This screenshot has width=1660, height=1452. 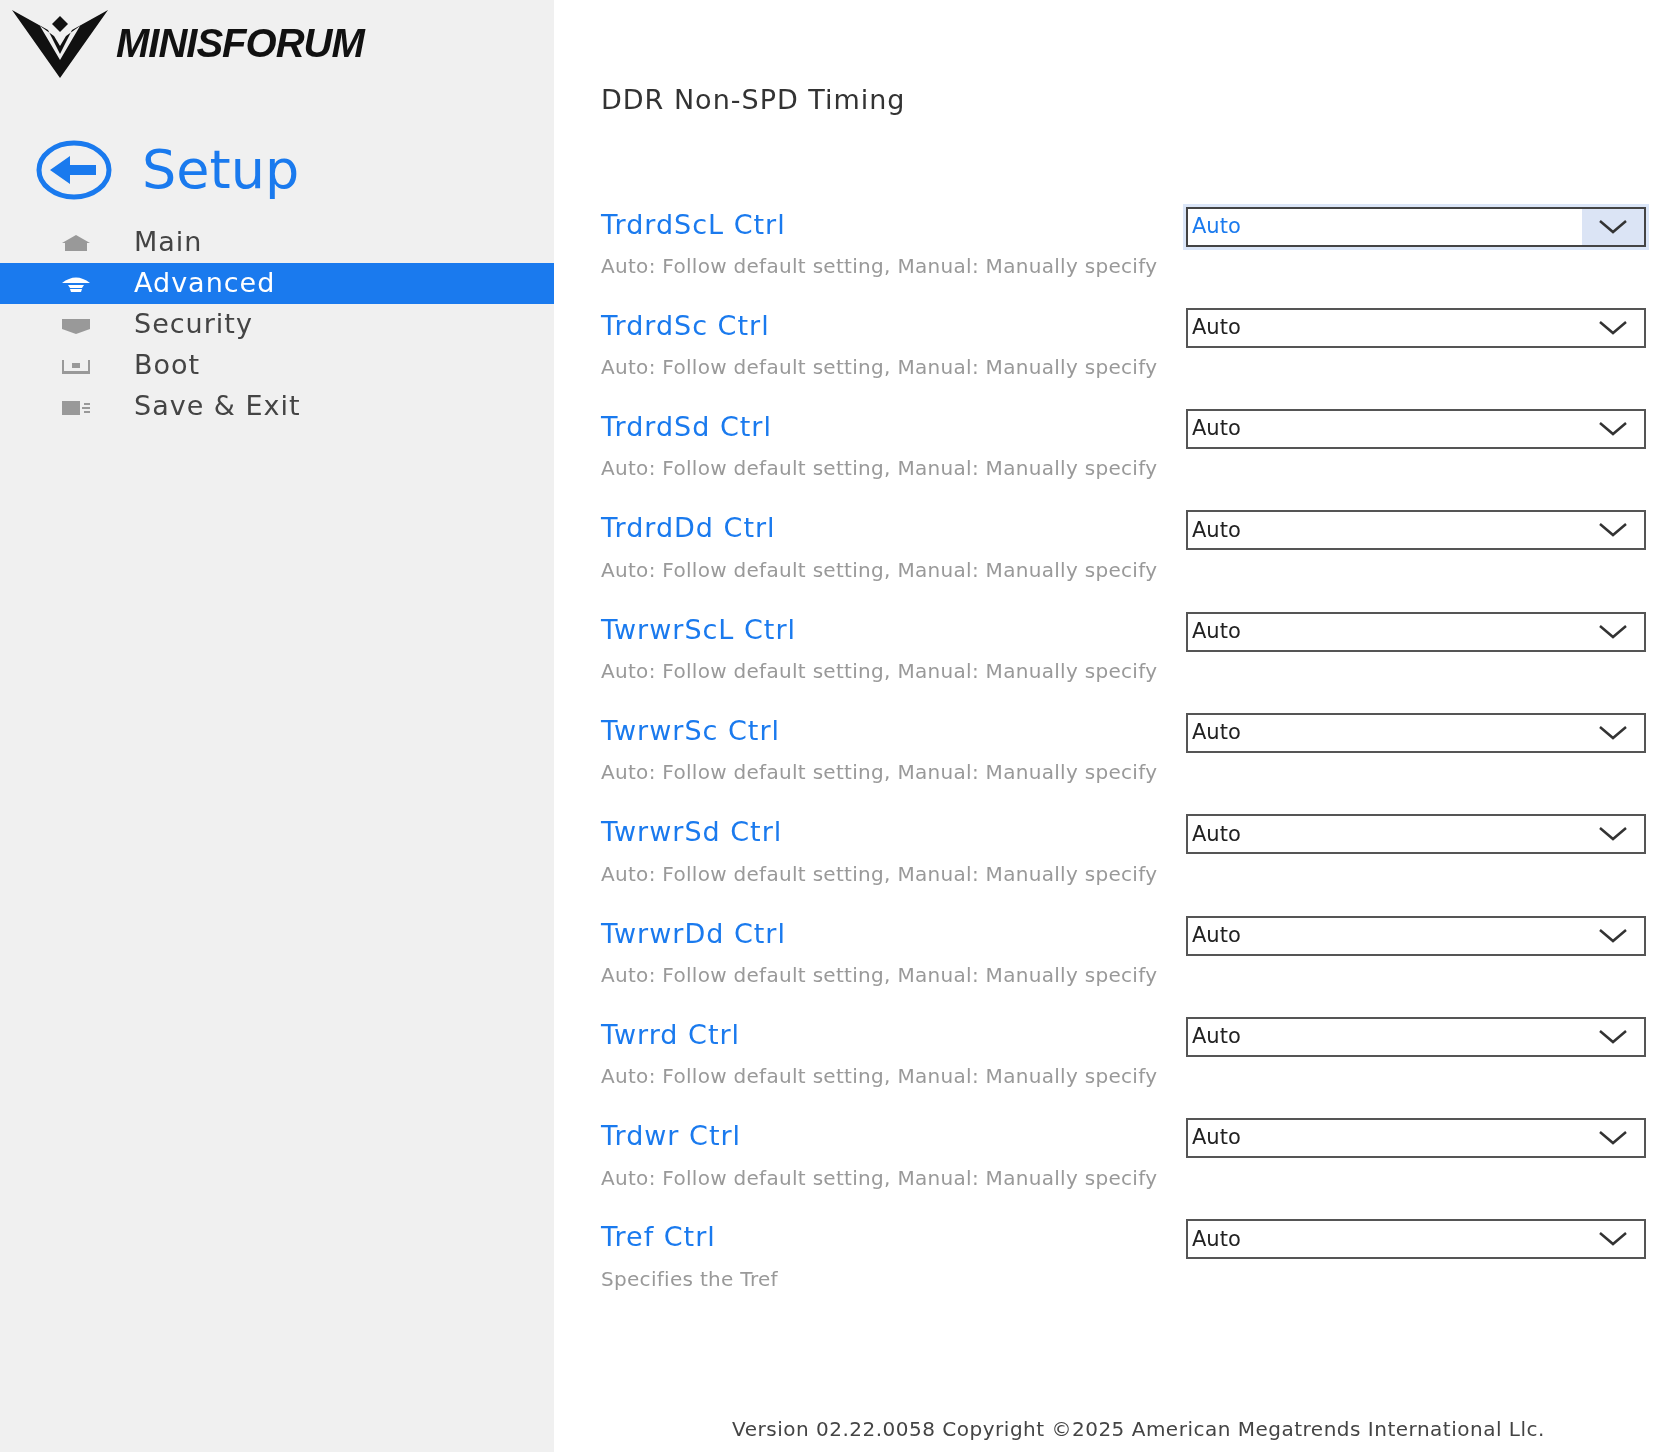 I want to click on setting-label: Twrrd Ctrl, so click(x=671, y=1035).